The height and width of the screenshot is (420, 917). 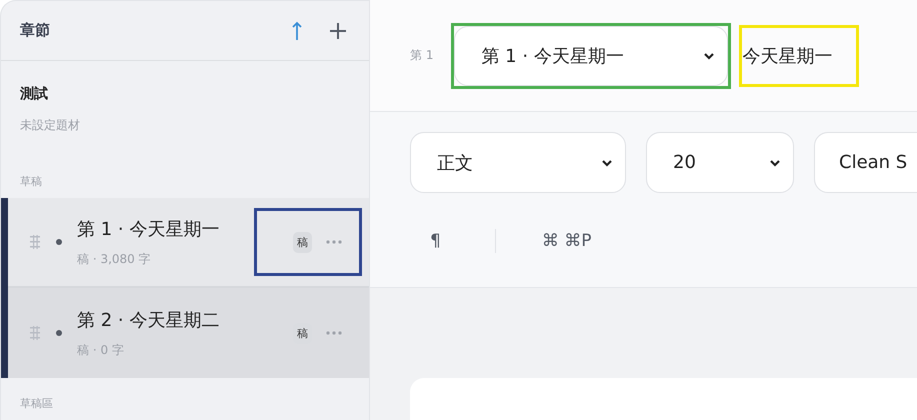 I want to click on chapter-meta: 稿 · 0 字, so click(x=101, y=350).